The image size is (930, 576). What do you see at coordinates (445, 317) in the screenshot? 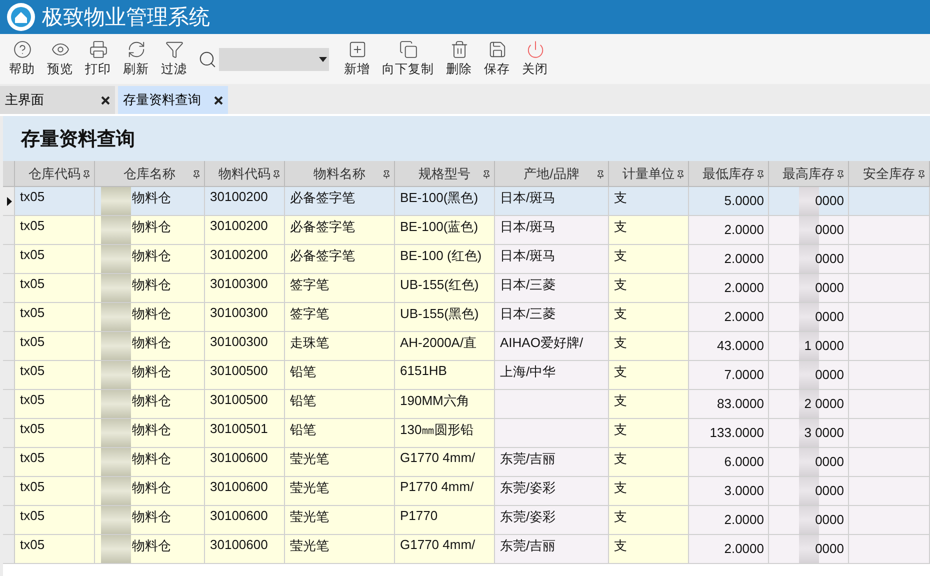
I see `table-cell: UB-155(黑色)` at bounding box center [445, 317].